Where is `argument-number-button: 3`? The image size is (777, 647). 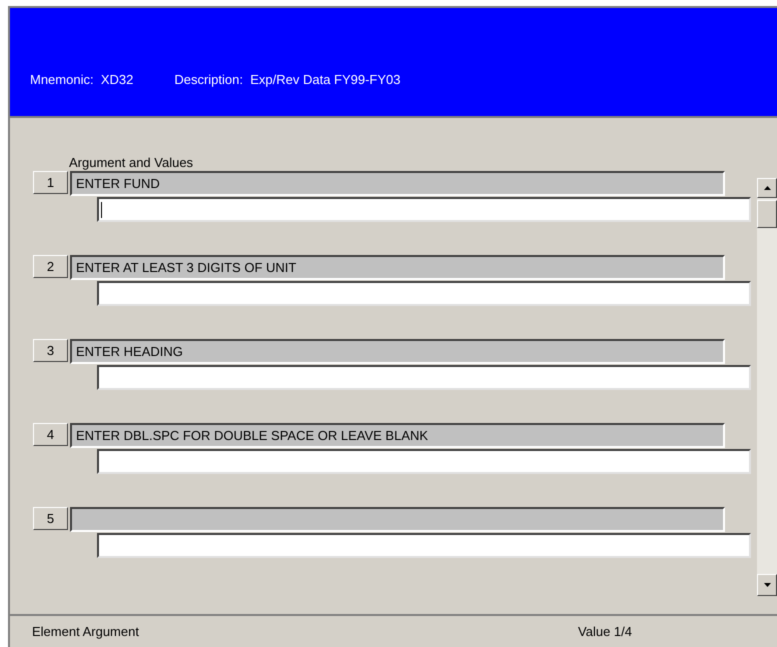 argument-number-button: 3 is located at coordinates (50, 350).